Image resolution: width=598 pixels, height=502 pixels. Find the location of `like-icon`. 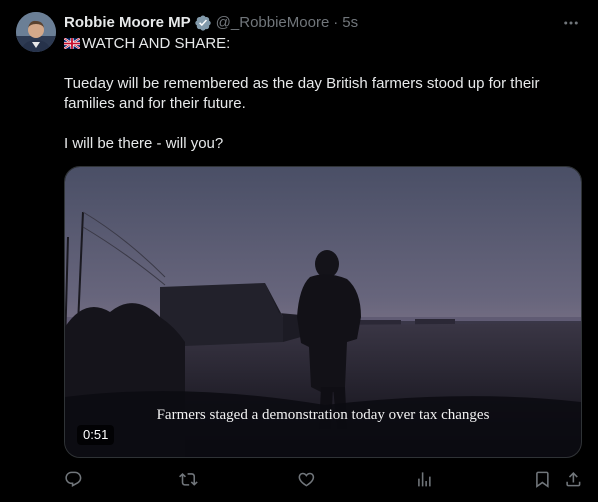

like-icon is located at coordinates (307, 480).